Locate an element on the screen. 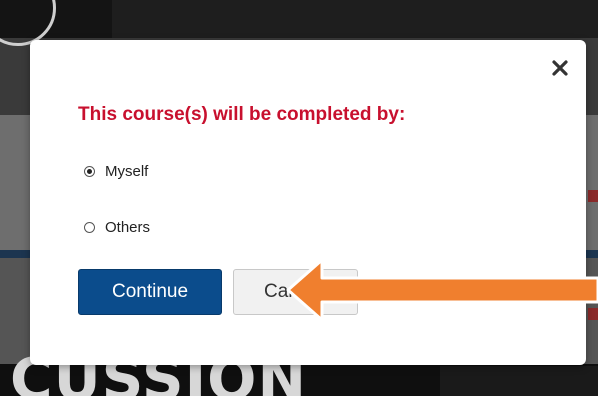 This screenshot has width=598, height=396. radio-option-others: Others is located at coordinates (117, 227).